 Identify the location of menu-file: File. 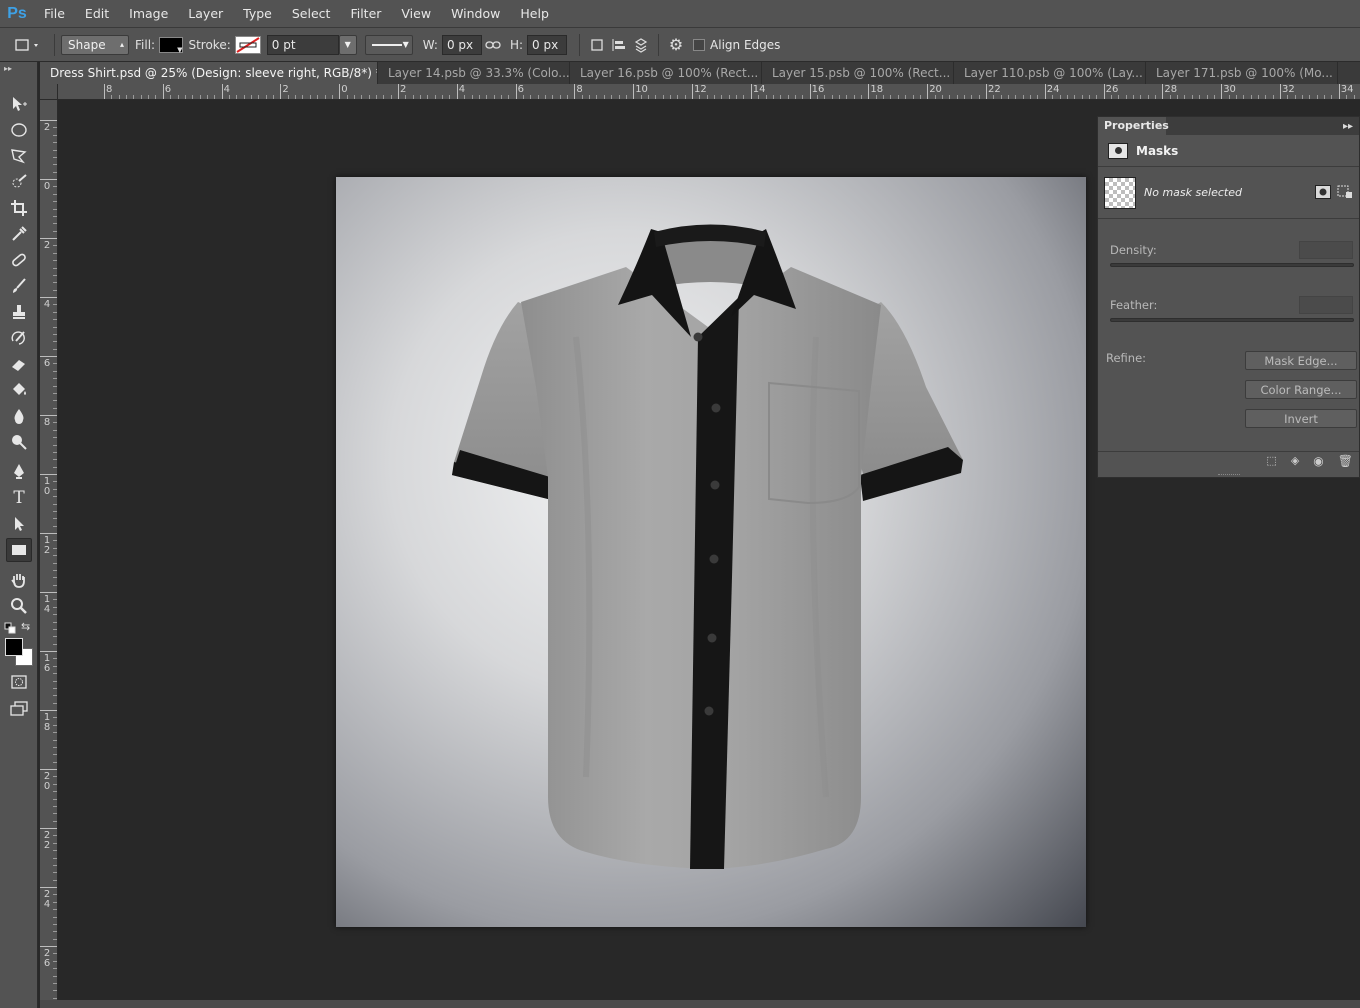
(54, 14).